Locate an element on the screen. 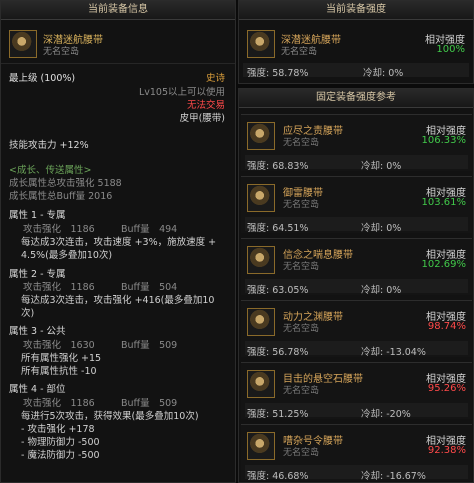  item-subtitle: 无名空岛 is located at coordinates (61, 52).